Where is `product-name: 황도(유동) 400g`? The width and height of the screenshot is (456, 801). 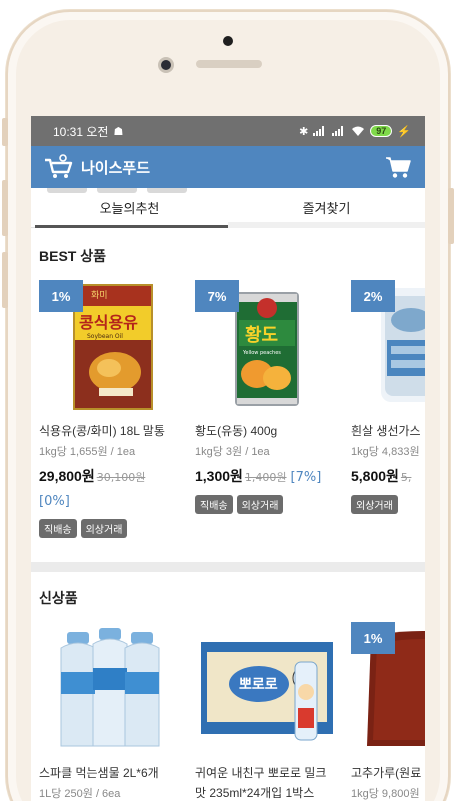
product-name: 황도(유동) 400g is located at coordinates (268, 431).